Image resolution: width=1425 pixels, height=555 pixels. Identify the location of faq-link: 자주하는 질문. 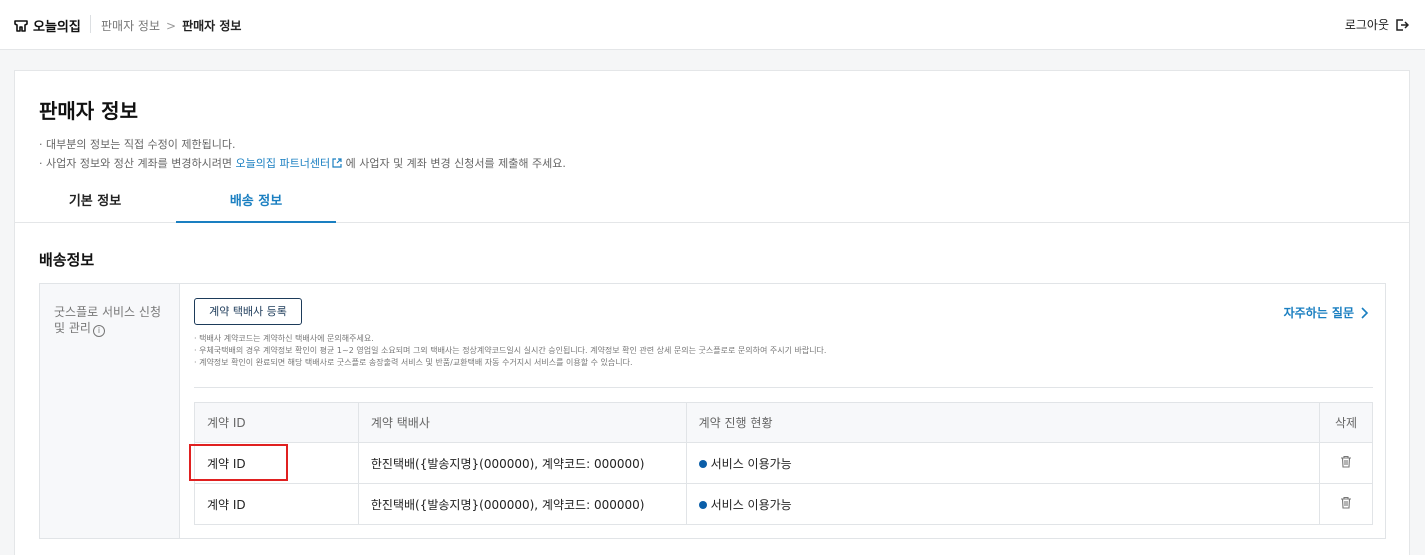
(1326, 312).